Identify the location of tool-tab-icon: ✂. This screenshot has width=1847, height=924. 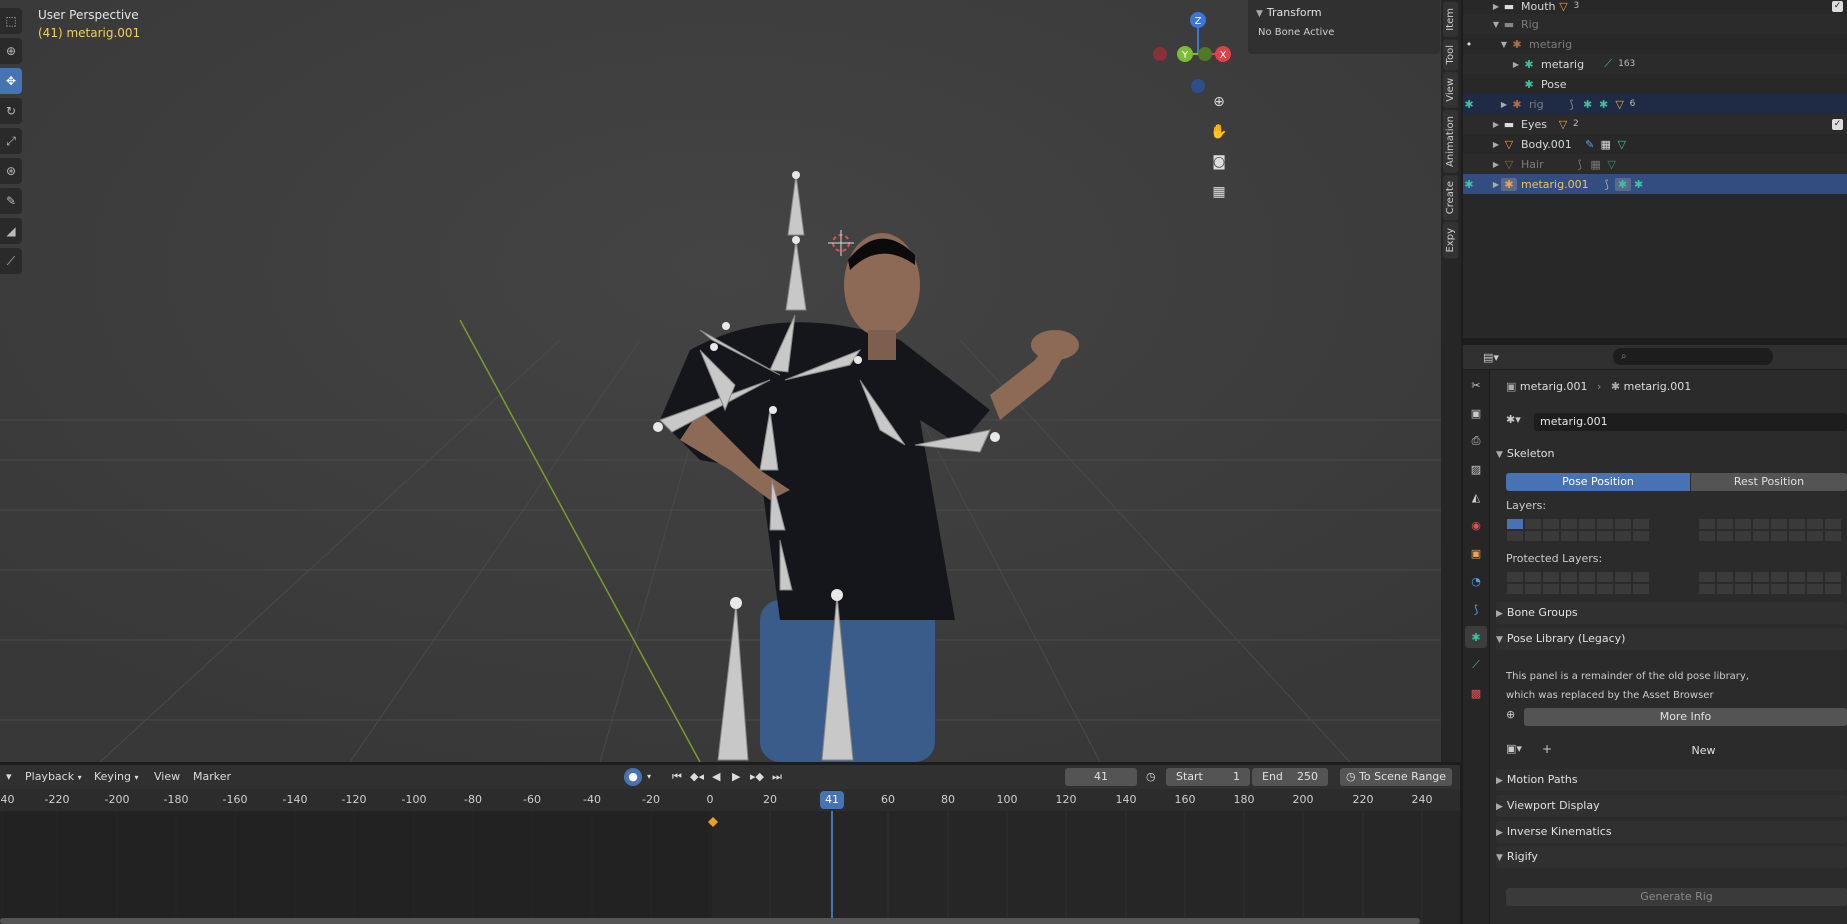
(1476, 385).